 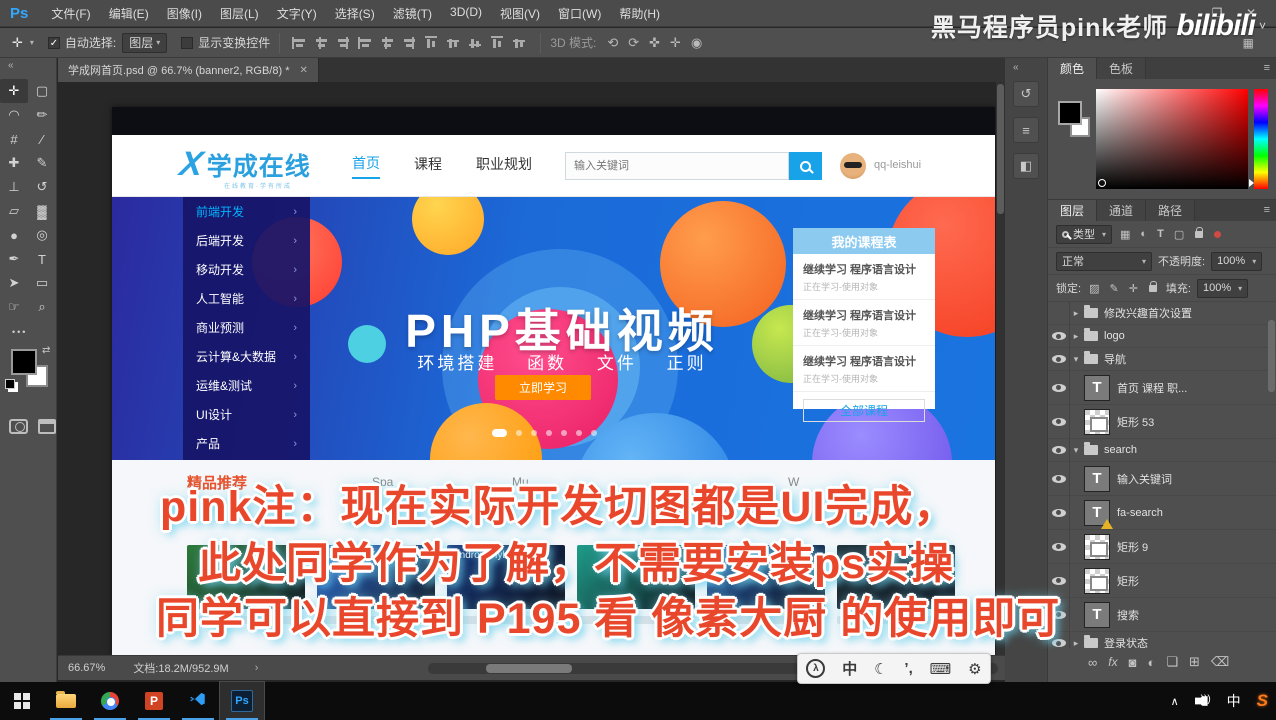 What do you see at coordinates (246, 414) in the screenshot?
I see `banner-menu-item: UI设计 ›` at bounding box center [246, 414].